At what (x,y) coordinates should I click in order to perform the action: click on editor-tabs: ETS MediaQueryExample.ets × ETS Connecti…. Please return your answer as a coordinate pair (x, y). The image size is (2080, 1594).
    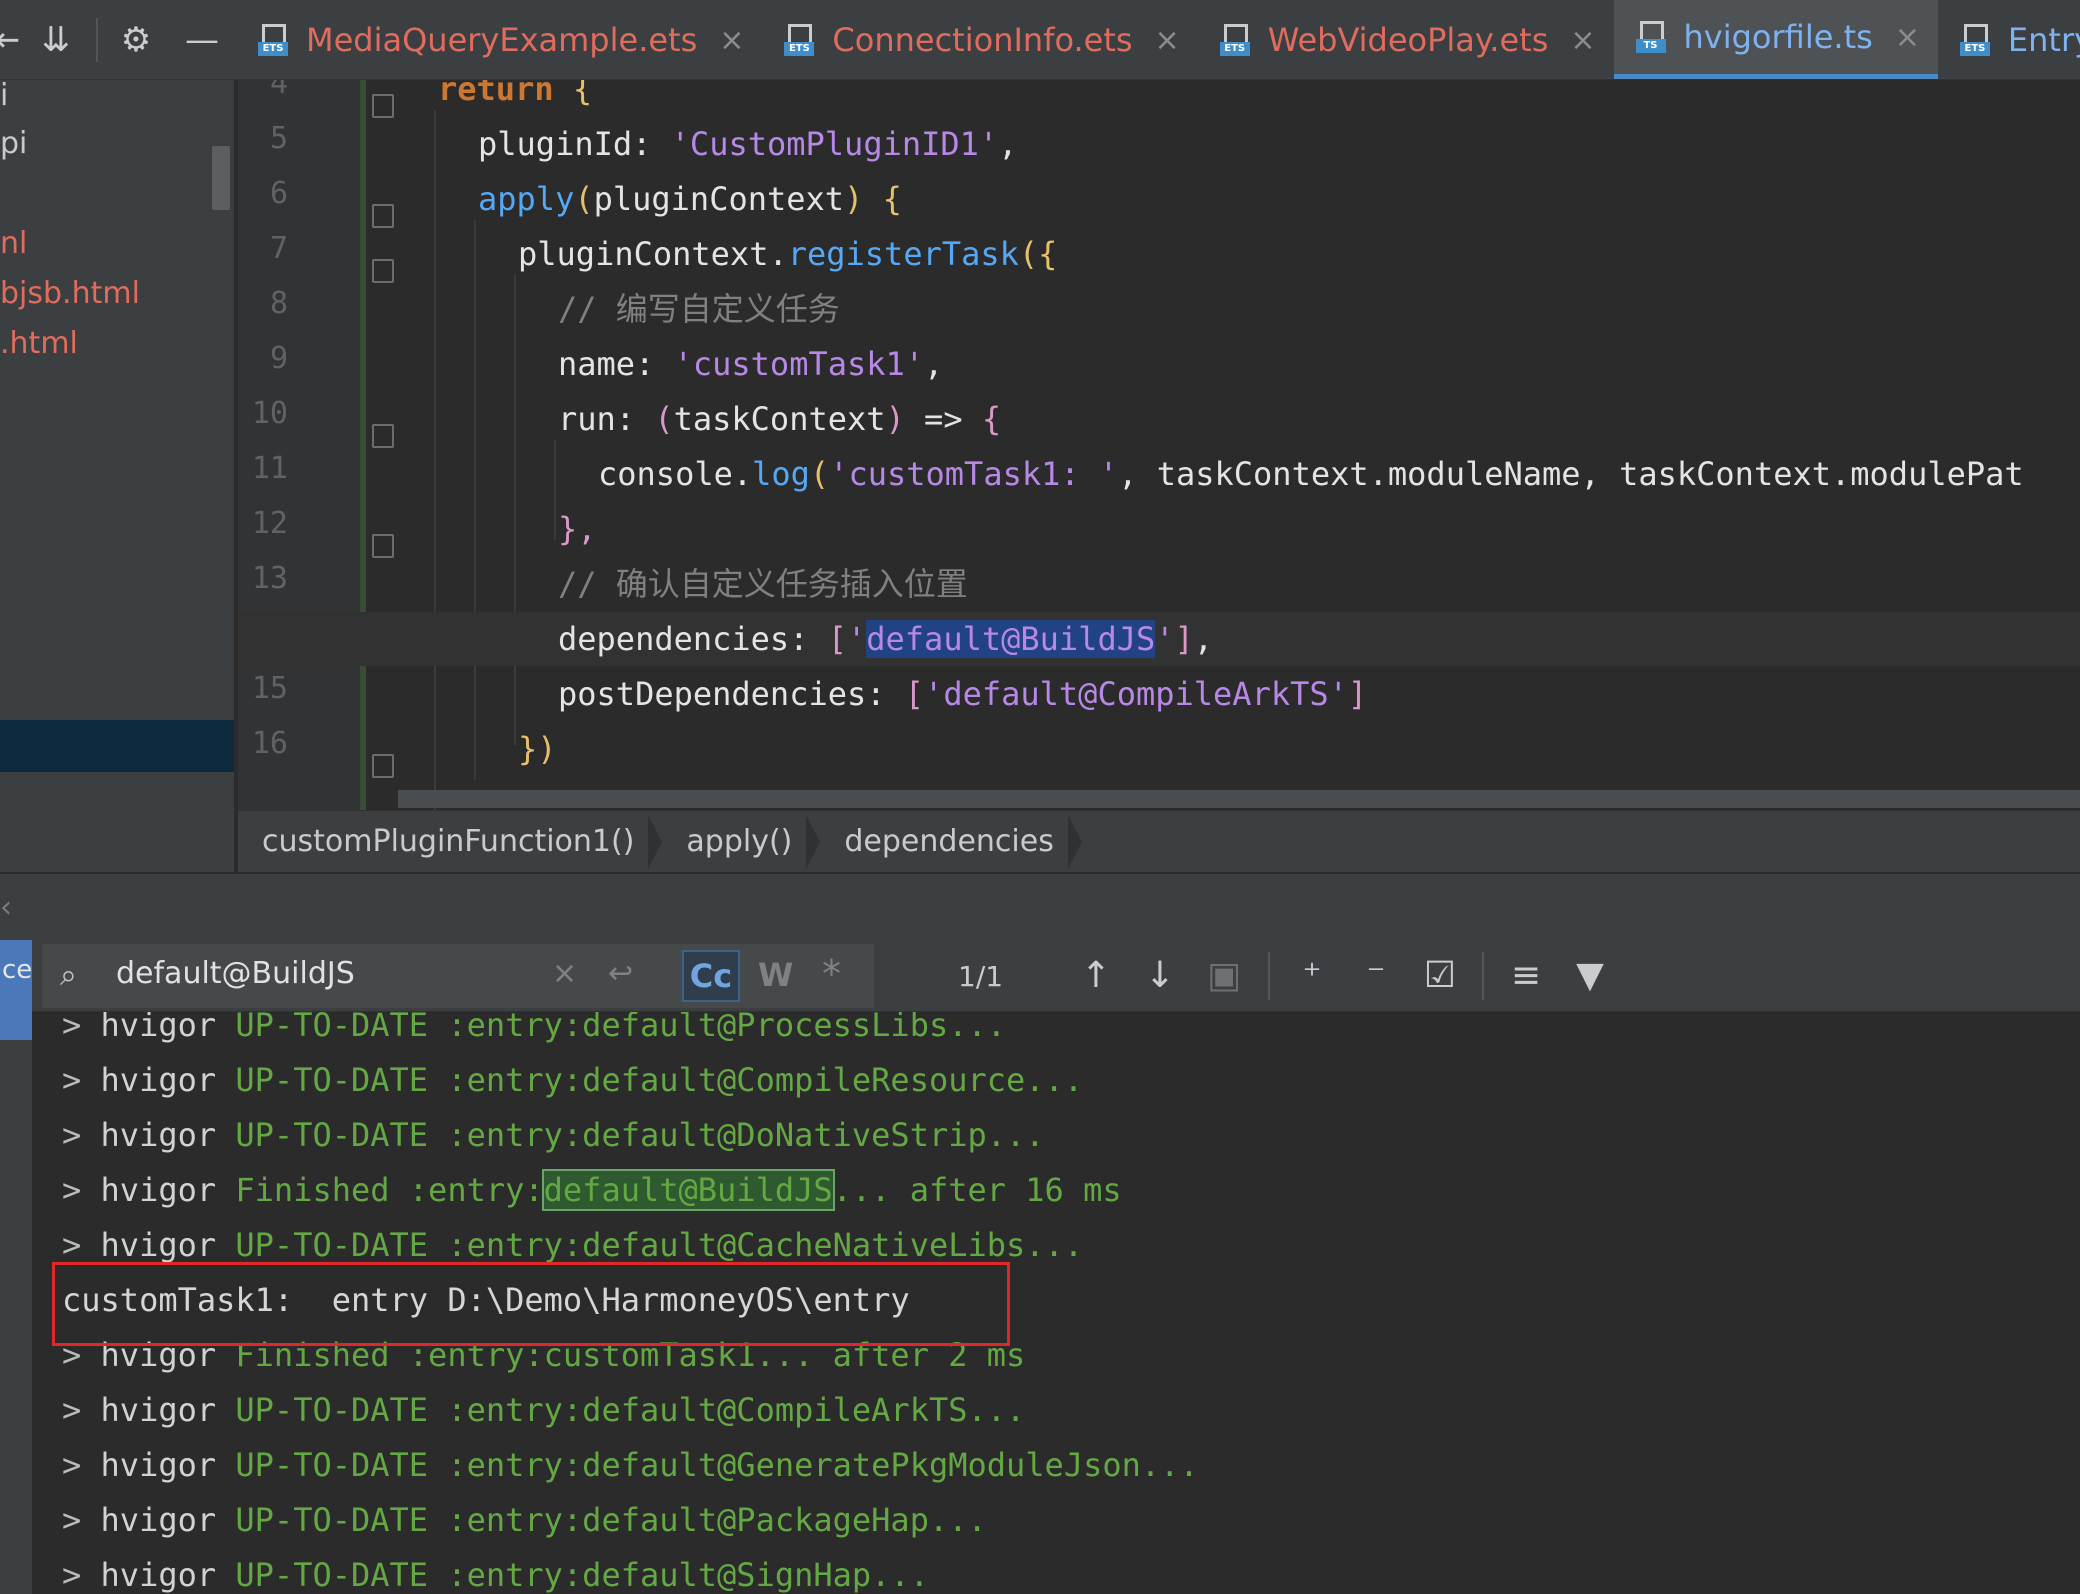
    Looking at the image, I should click on (1158, 40).